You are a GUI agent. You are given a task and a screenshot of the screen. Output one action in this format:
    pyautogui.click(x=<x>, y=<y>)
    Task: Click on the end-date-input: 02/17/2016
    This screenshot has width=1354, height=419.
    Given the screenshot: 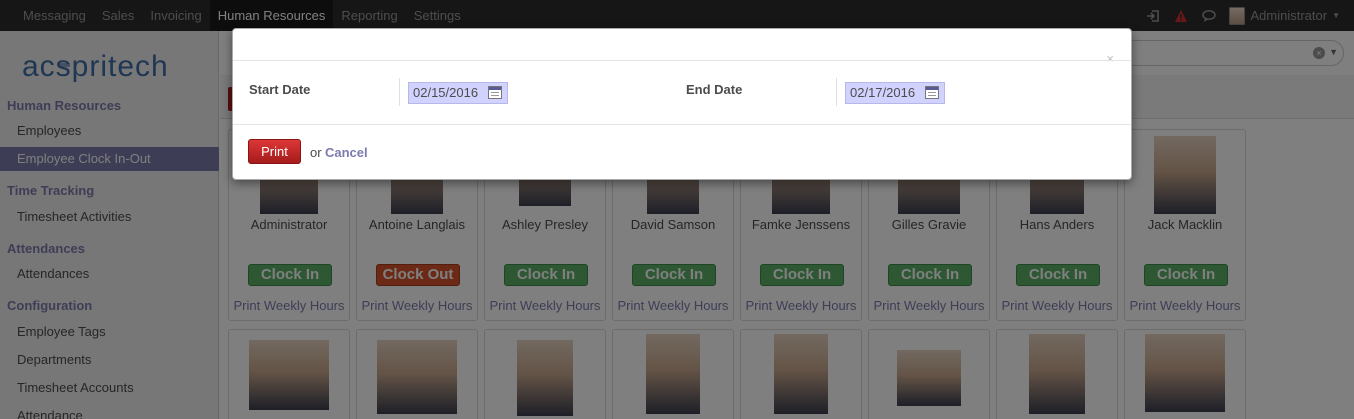 What is the action you would take?
    pyautogui.click(x=895, y=93)
    